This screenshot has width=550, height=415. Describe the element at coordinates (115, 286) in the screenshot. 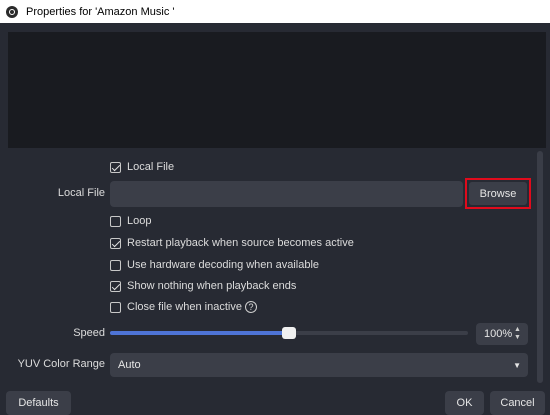

I see `show-nothing-checkbox` at that location.